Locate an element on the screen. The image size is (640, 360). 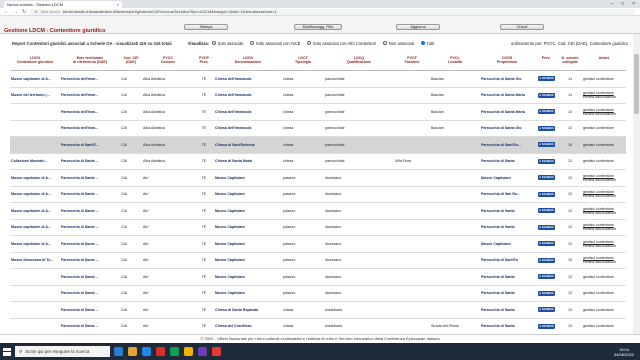
column-header: LDCN Contenitore giuridico is located at coordinates (35, 62).